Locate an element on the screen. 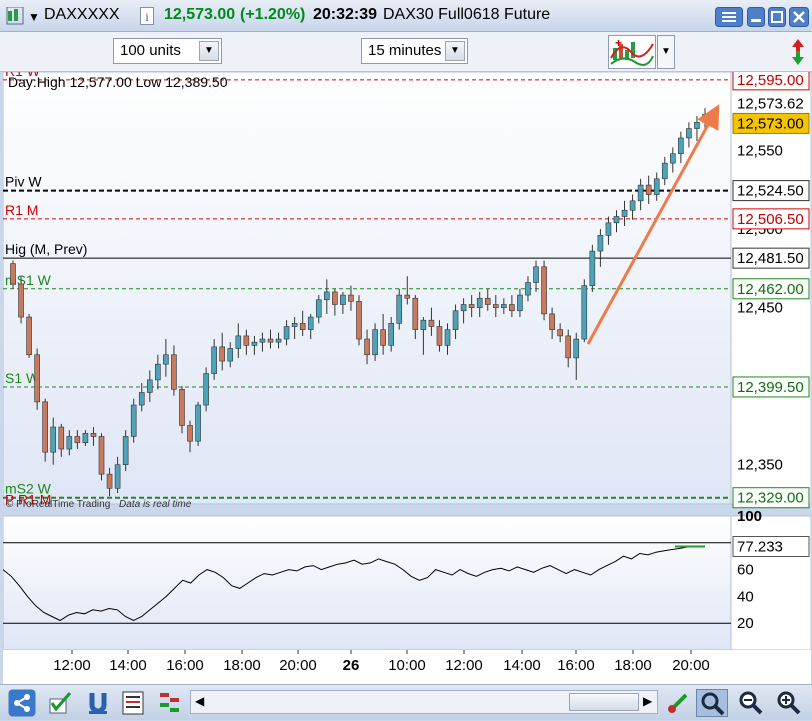  instrument-description: DAX30 Full0618 Future is located at coordinates (467, 14).